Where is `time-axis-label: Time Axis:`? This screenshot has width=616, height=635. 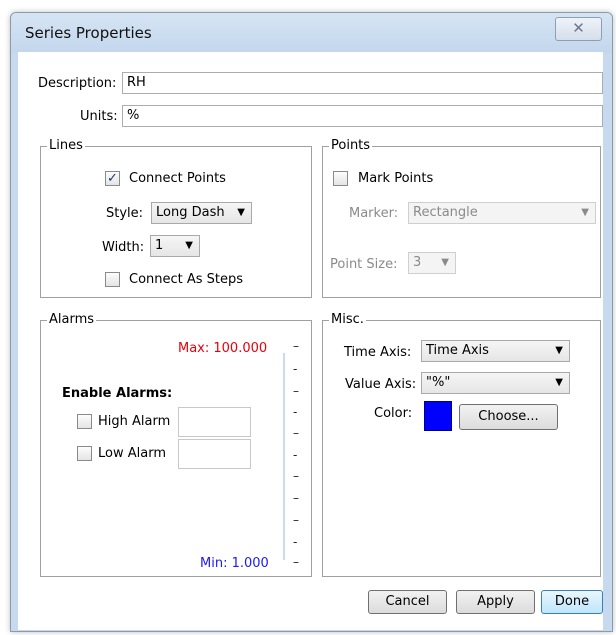
time-axis-label: Time Axis: is located at coordinates (378, 352).